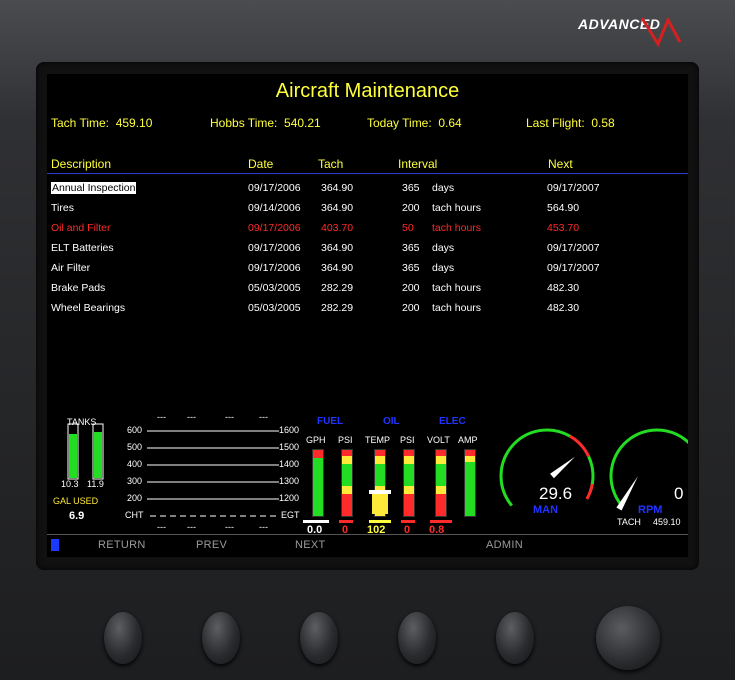  Describe the element at coordinates (289, 464) in the screenshot. I see `egt-tick-1400: 1400` at that location.